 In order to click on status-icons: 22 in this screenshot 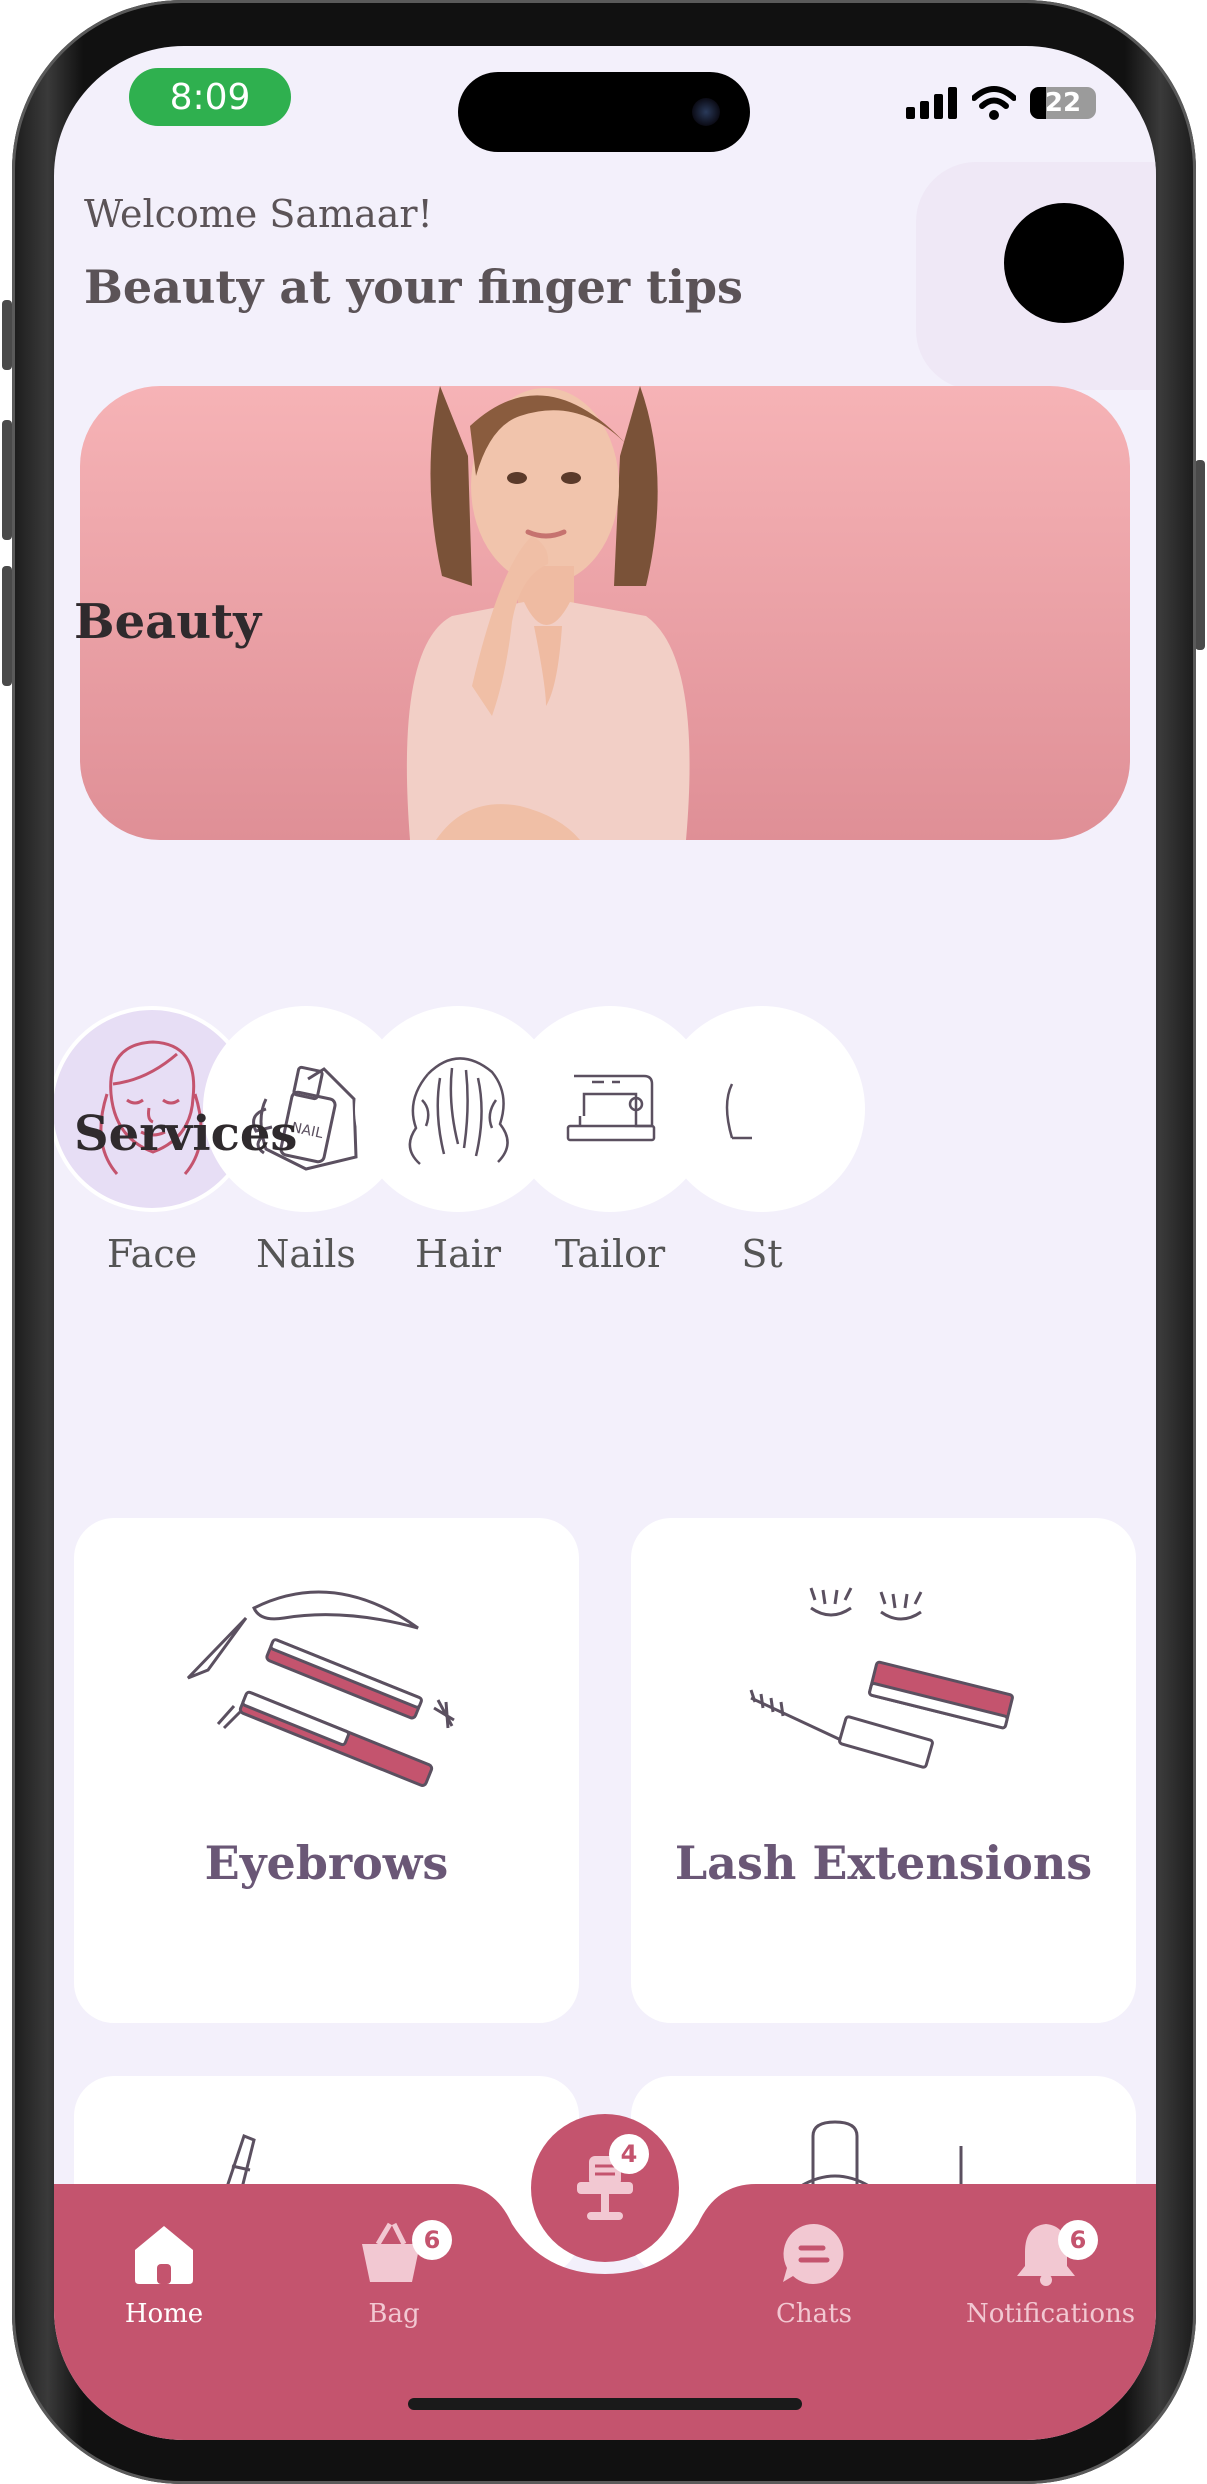, I will do `click(1001, 103)`.